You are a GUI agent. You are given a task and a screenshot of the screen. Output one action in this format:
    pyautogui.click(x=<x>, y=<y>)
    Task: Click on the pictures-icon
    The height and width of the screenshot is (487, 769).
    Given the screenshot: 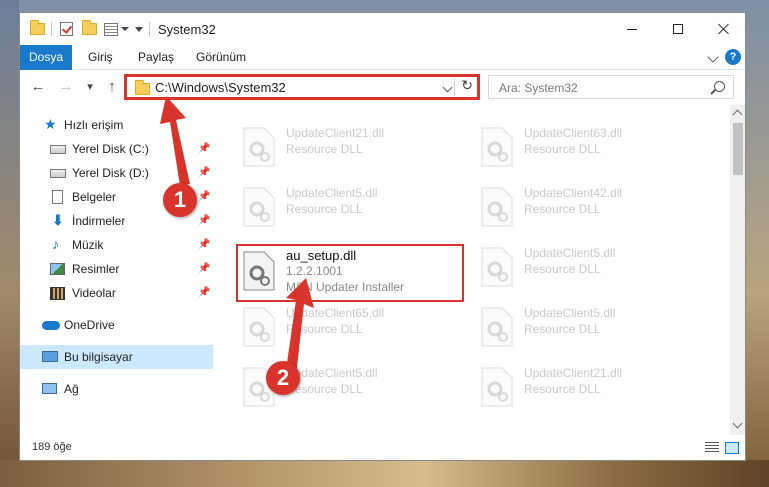 What is the action you would take?
    pyautogui.click(x=58, y=270)
    